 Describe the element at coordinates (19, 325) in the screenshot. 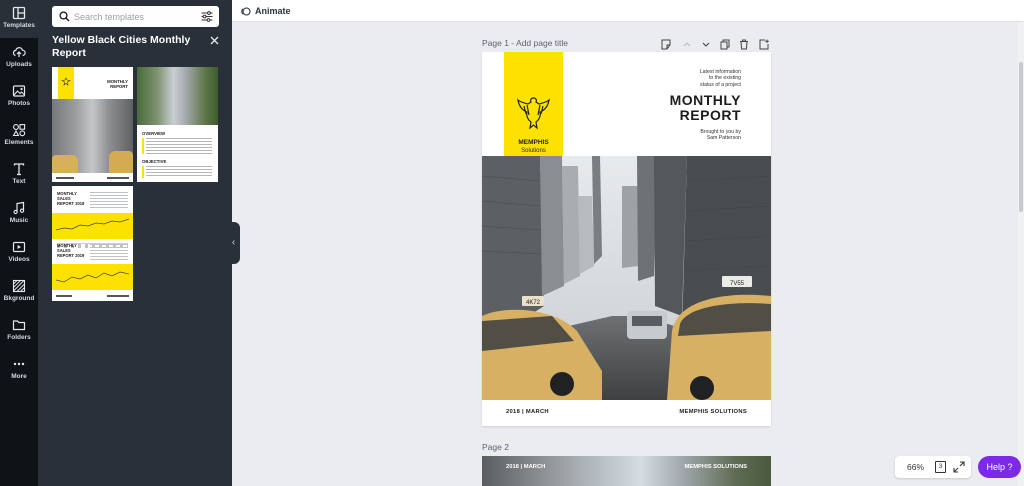

I see `folder-icon` at that location.